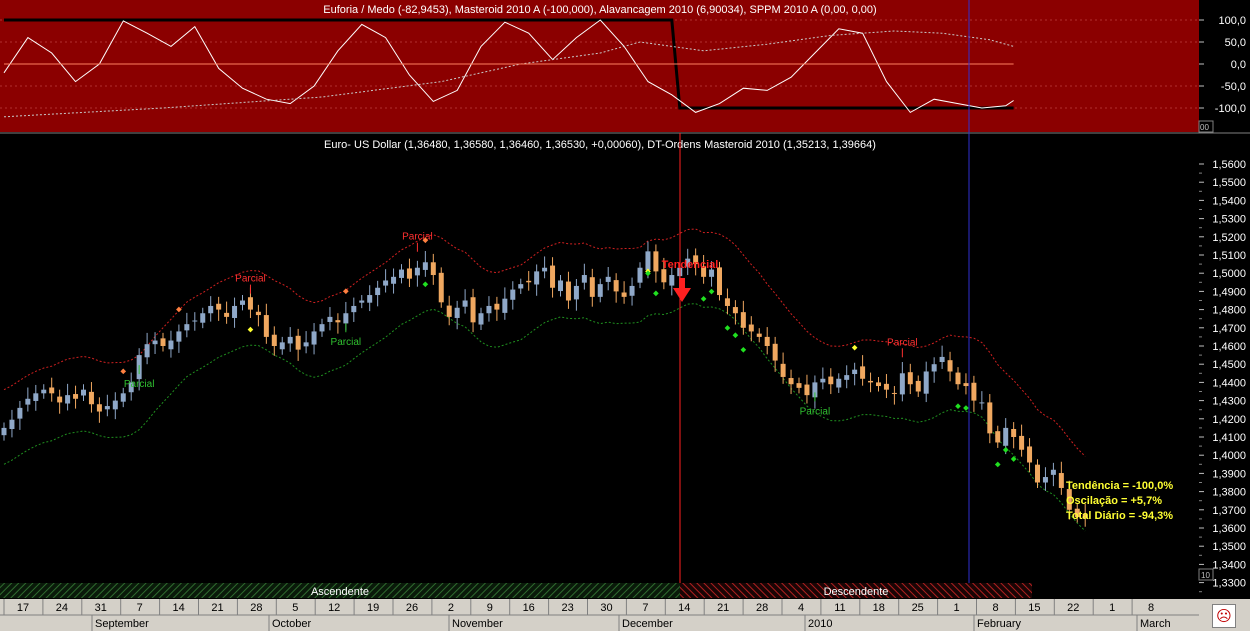  Describe the element at coordinates (1229, 183) in the screenshot. I see `price-y-label: 1,5500` at that location.